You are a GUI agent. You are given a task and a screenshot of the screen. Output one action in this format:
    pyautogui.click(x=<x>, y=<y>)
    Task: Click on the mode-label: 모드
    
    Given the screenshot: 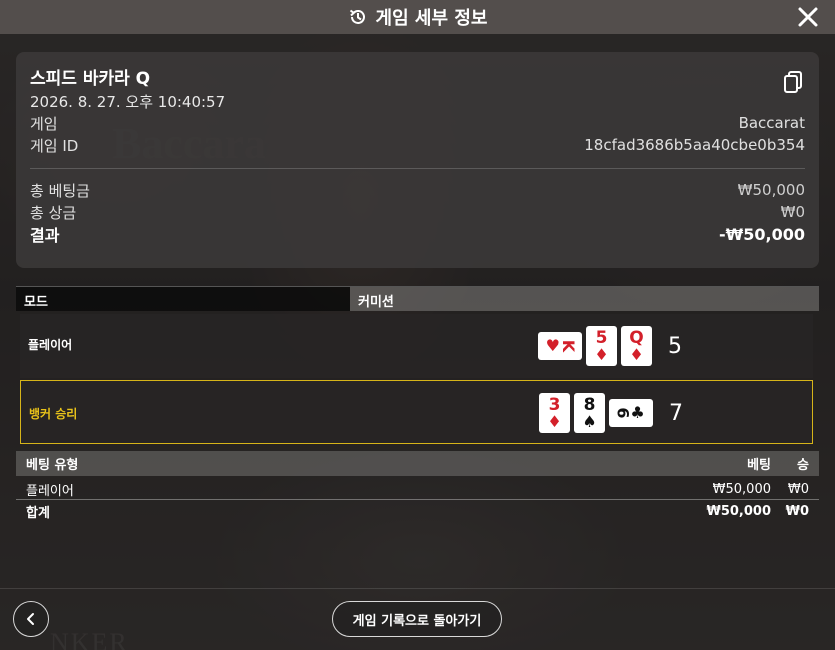 What is the action you would take?
    pyautogui.click(x=183, y=298)
    